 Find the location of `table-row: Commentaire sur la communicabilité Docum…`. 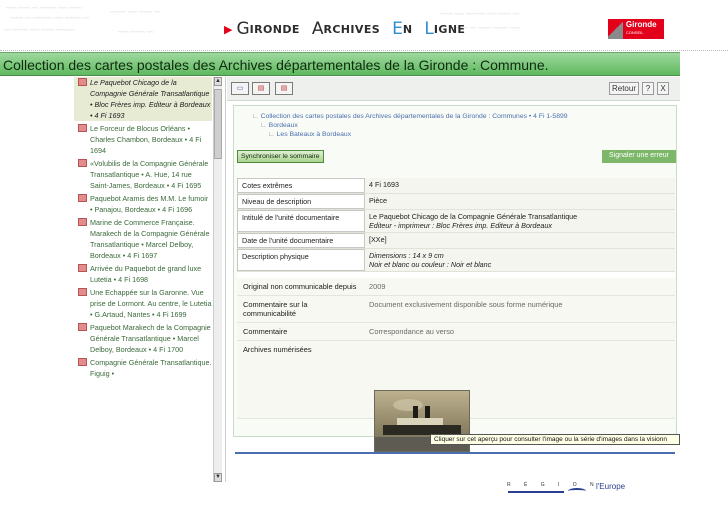

table-row: Commentaire sur la communicabilité Docum… is located at coordinates (456, 309).